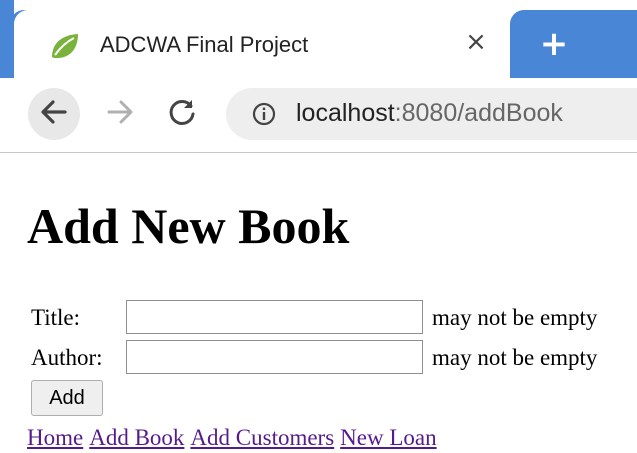  What do you see at coordinates (515, 357) in the screenshot?
I see `author-error: may not be empty` at bounding box center [515, 357].